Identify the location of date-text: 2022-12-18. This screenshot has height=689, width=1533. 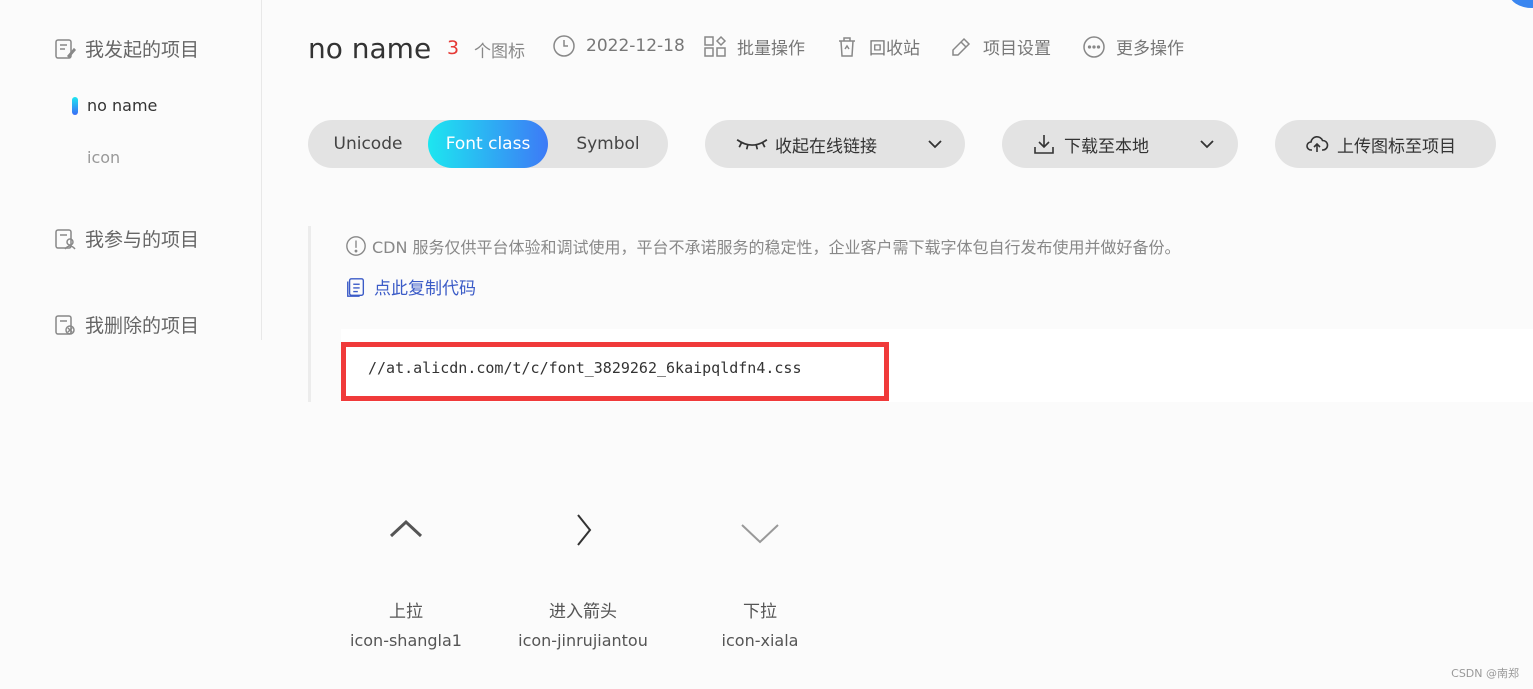
(635, 46).